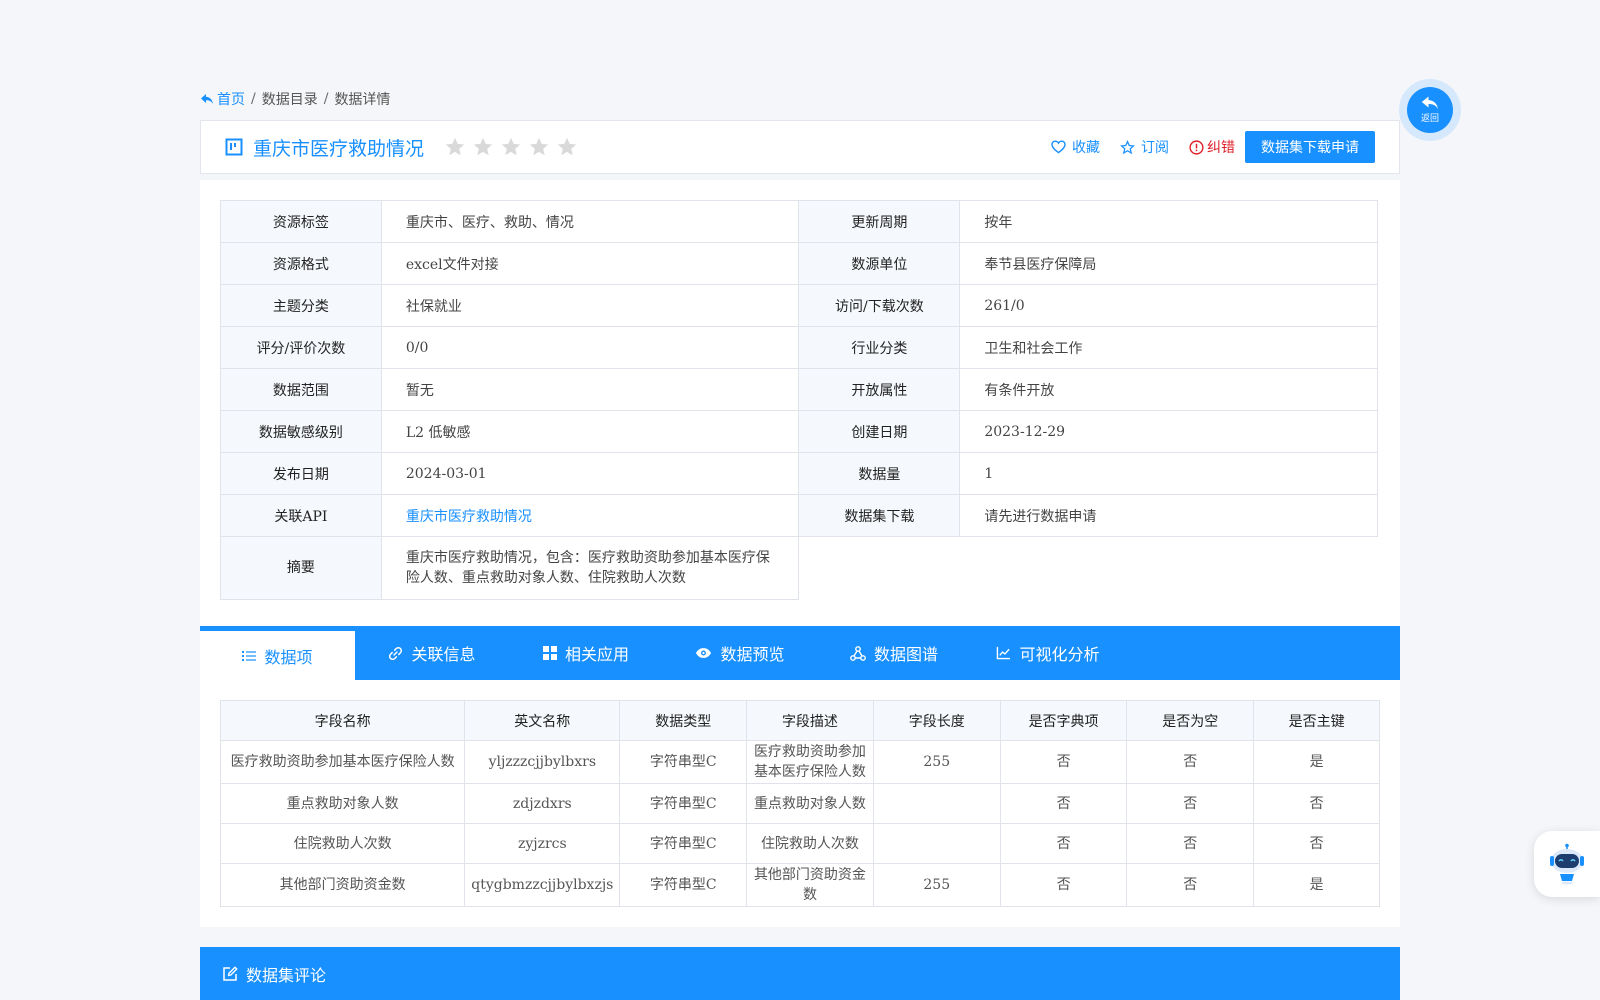 The width and height of the screenshot is (1600, 1000). Describe the element at coordinates (1155, 147) in the screenshot. I see `subscribe-label: 订阅` at that location.